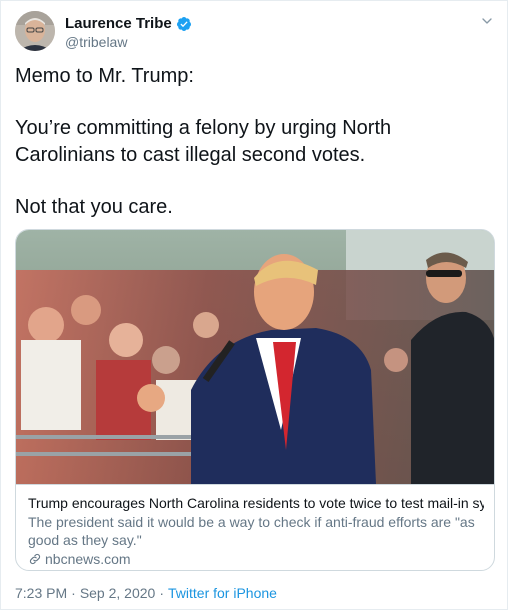 This screenshot has width=508, height=610. Describe the element at coordinates (96, 42) in the screenshot. I see `author-handle: @tribelaw` at that location.